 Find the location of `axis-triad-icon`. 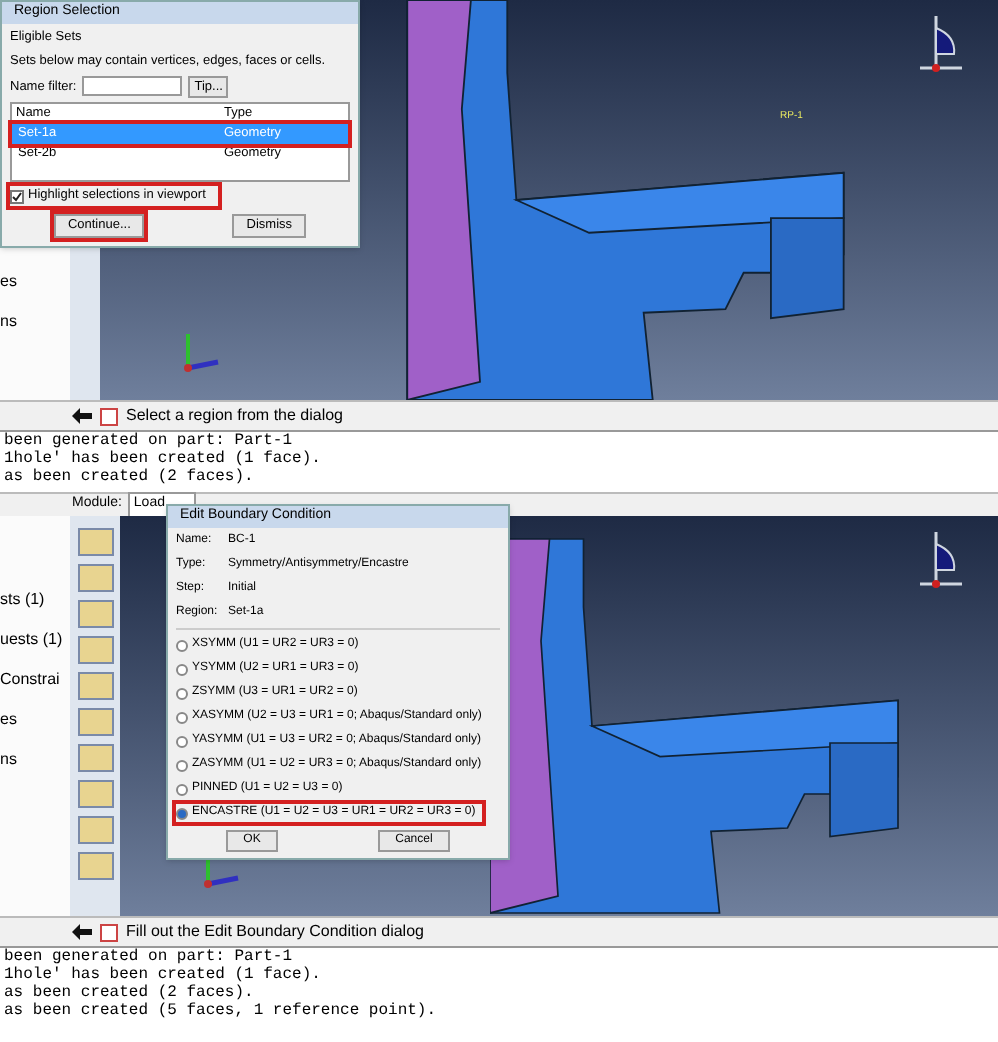

axis-triad-icon is located at coordinates (202, 352).